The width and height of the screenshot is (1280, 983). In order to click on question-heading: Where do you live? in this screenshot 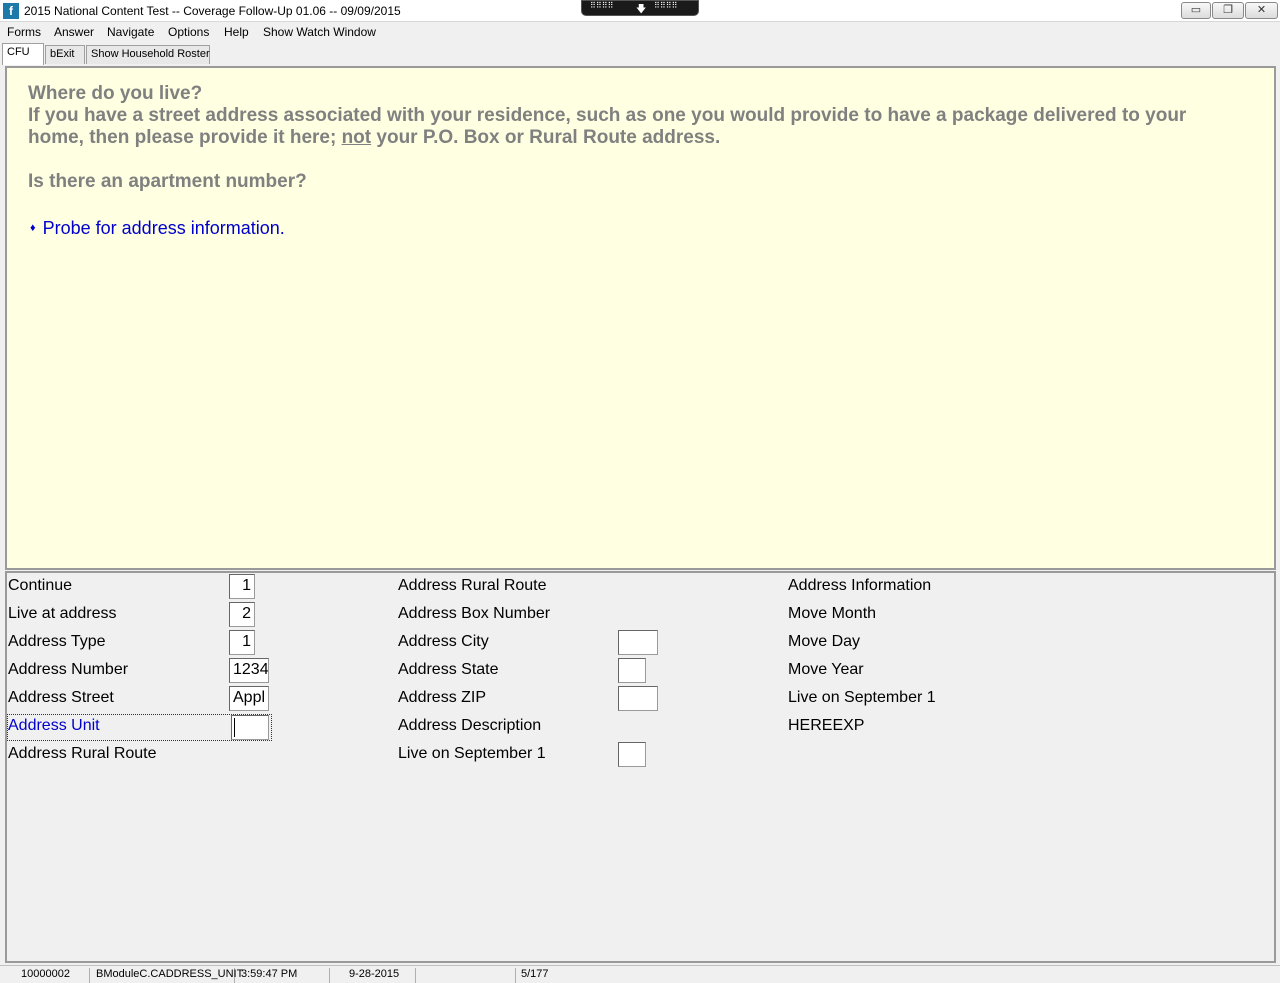, I will do `click(115, 93)`.